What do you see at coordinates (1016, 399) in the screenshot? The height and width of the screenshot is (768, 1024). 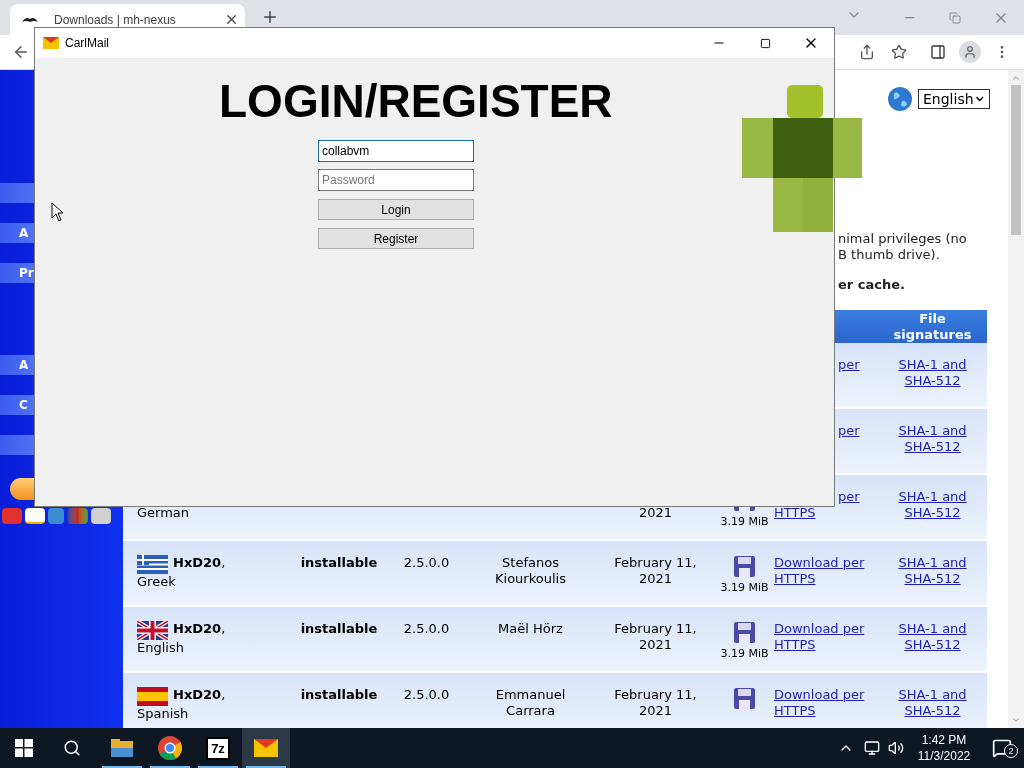 I see `scrollbar` at bounding box center [1016, 399].